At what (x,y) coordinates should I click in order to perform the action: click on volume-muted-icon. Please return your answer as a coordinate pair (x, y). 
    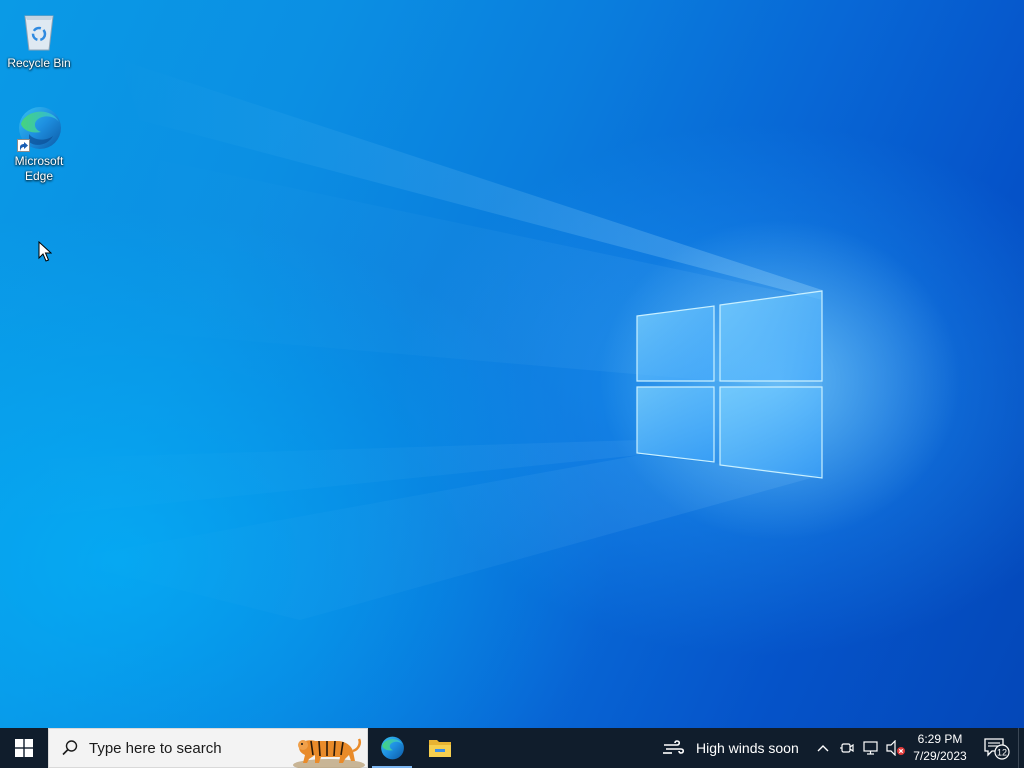
    Looking at the image, I should click on (895, 748).